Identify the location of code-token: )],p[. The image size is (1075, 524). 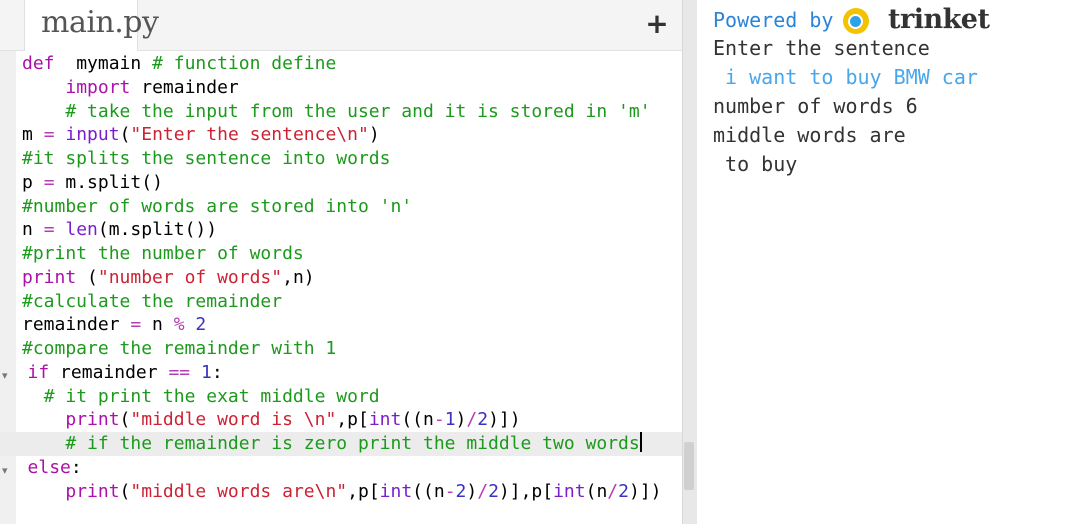
(526, 491).